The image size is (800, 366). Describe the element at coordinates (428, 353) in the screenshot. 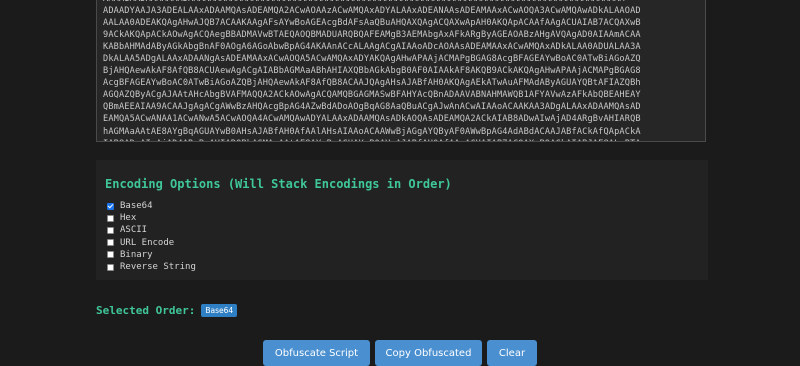

I see `copy-obfuscated-button: Copy Obfuscated` at that location.